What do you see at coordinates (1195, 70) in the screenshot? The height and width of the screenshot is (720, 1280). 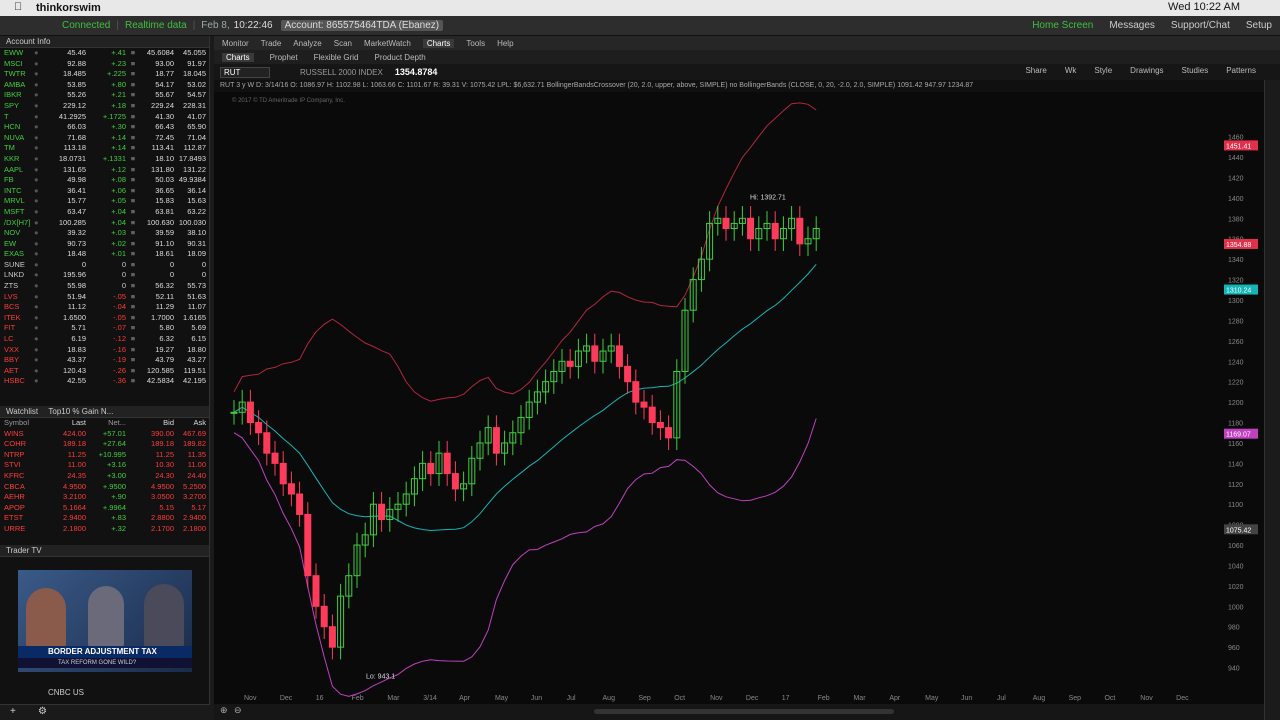 I see `toolbar-studies-button: Studies` at bounding box center [1195, 70].